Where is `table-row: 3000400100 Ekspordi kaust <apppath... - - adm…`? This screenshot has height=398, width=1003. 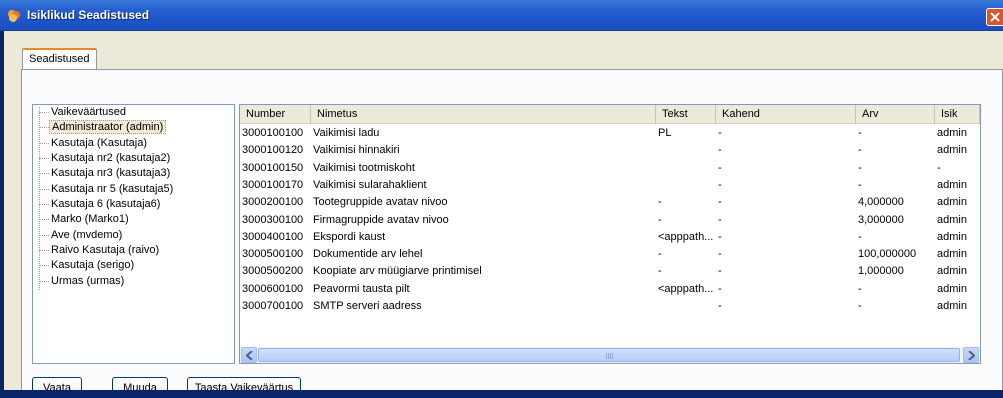
table-row: 3000400100 Ekspordi kaust <apppath... - - adm… is located at coordinates (610, 237).